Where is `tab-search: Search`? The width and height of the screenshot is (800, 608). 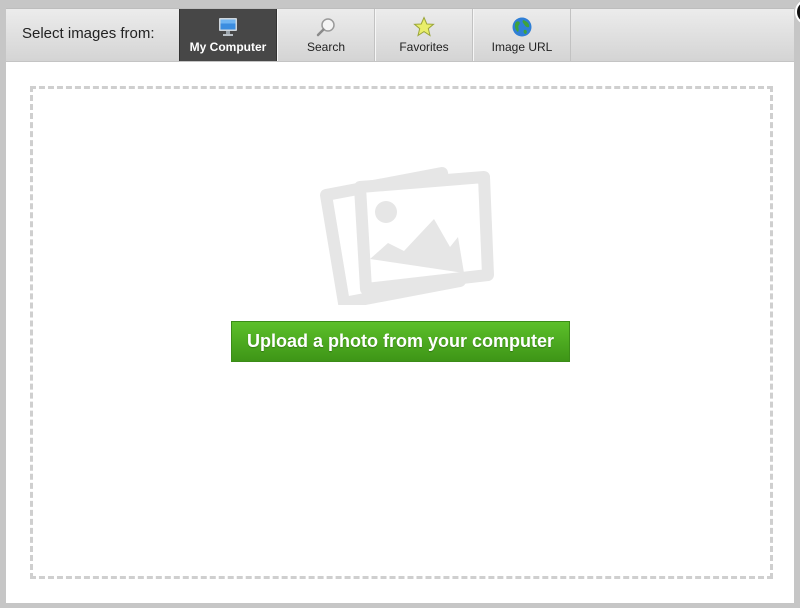
tab-search: Search is located at coordinates (326, 35).